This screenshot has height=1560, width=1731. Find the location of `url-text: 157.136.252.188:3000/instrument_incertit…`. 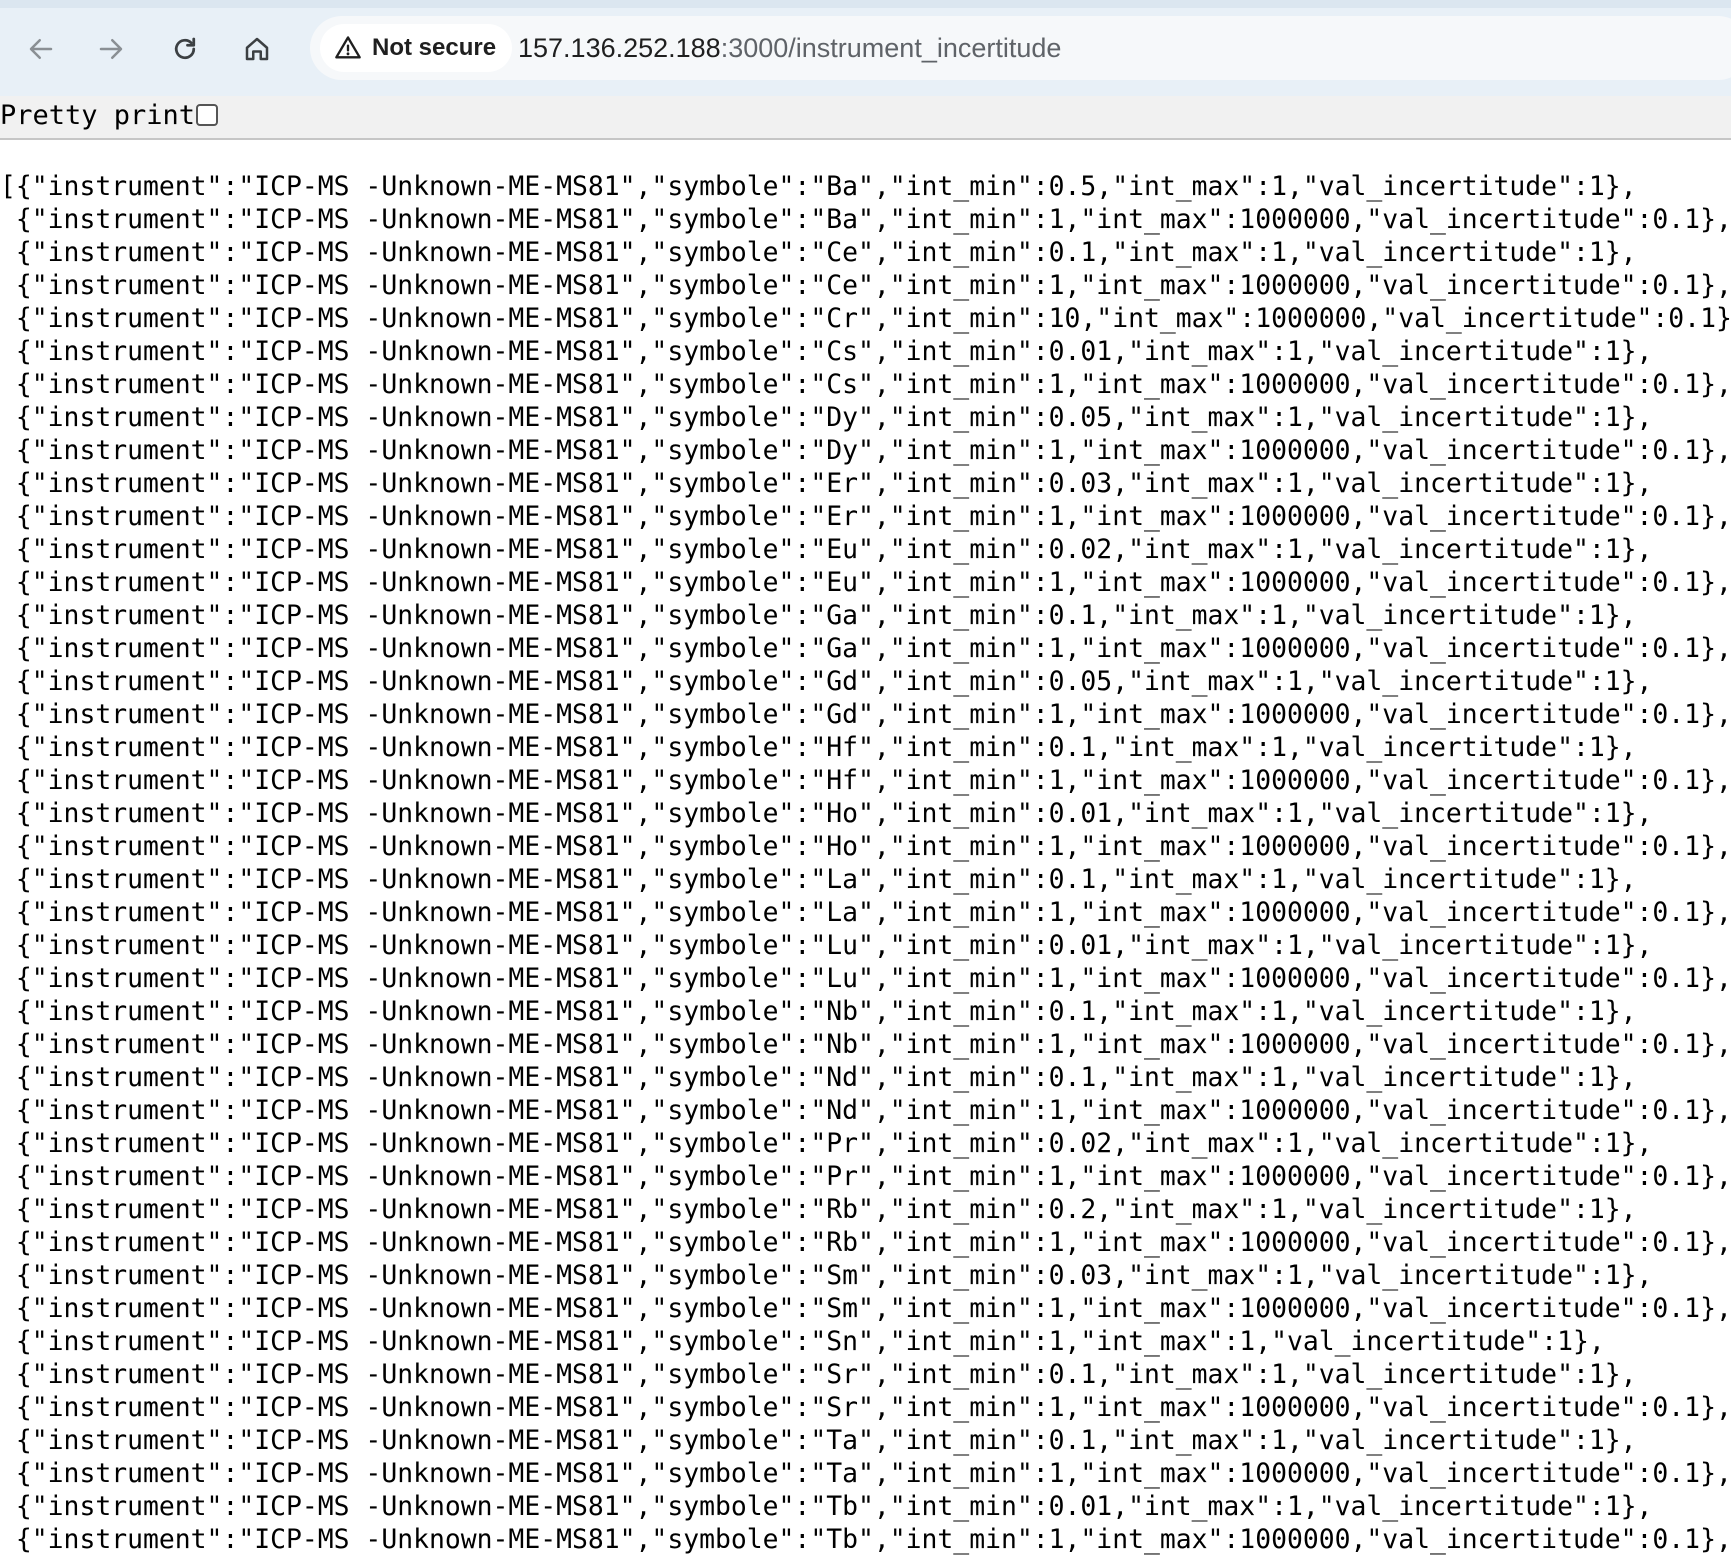

url-text: 157.136.252.188:3000/instrument_incertit… is located at coordinates (789, 48).